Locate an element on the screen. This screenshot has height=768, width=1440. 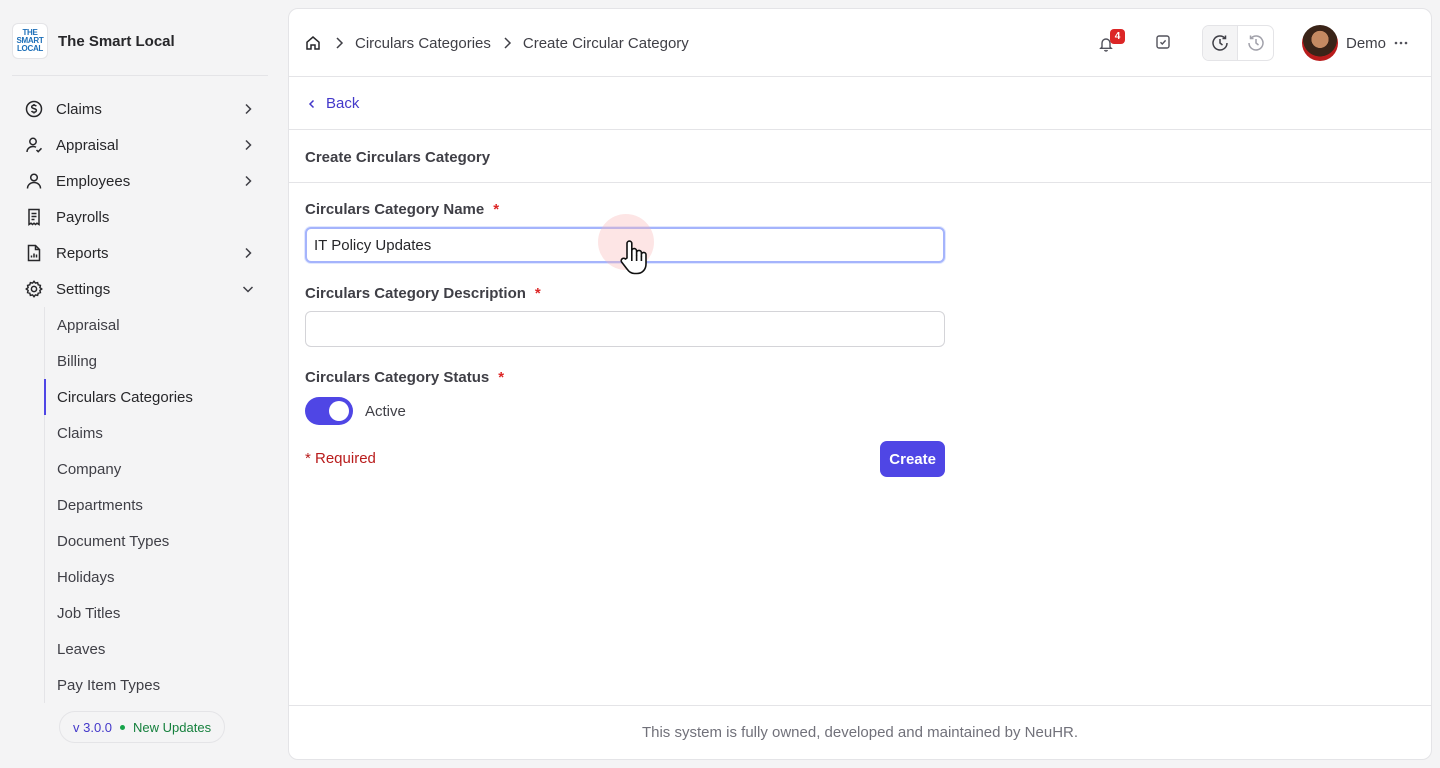
description-field-group: Circulars Category Description * is located at coordinates (625, 315).